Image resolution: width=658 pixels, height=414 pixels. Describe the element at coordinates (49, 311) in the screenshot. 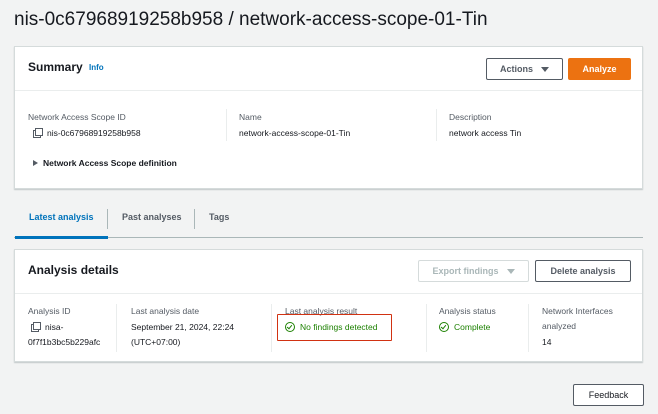

I see `analysis-id-label: Analysis ID` at that location.